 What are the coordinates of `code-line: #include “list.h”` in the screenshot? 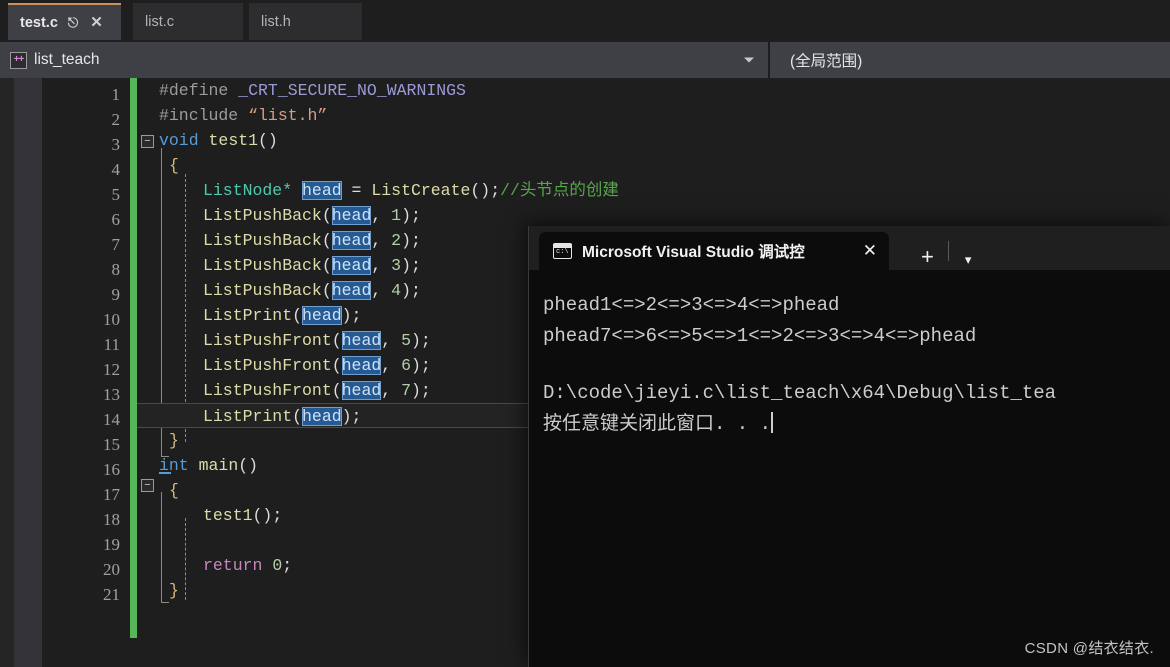 It's located at (243, 115).